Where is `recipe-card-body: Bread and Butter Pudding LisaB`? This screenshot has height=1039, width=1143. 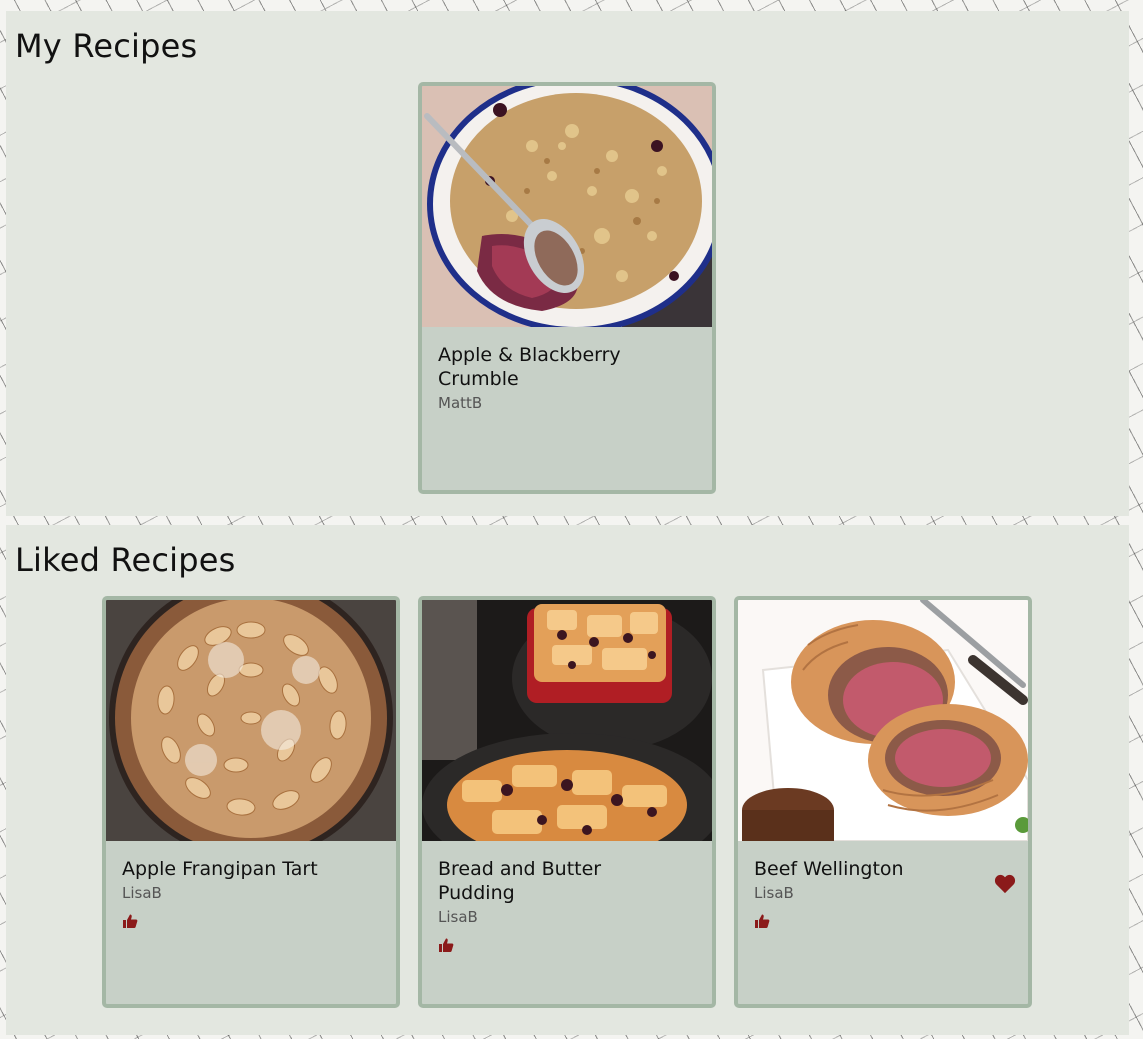 recipe-card-body: Bread and Butter Pudding LisaB is located at coordinates (567, 907).